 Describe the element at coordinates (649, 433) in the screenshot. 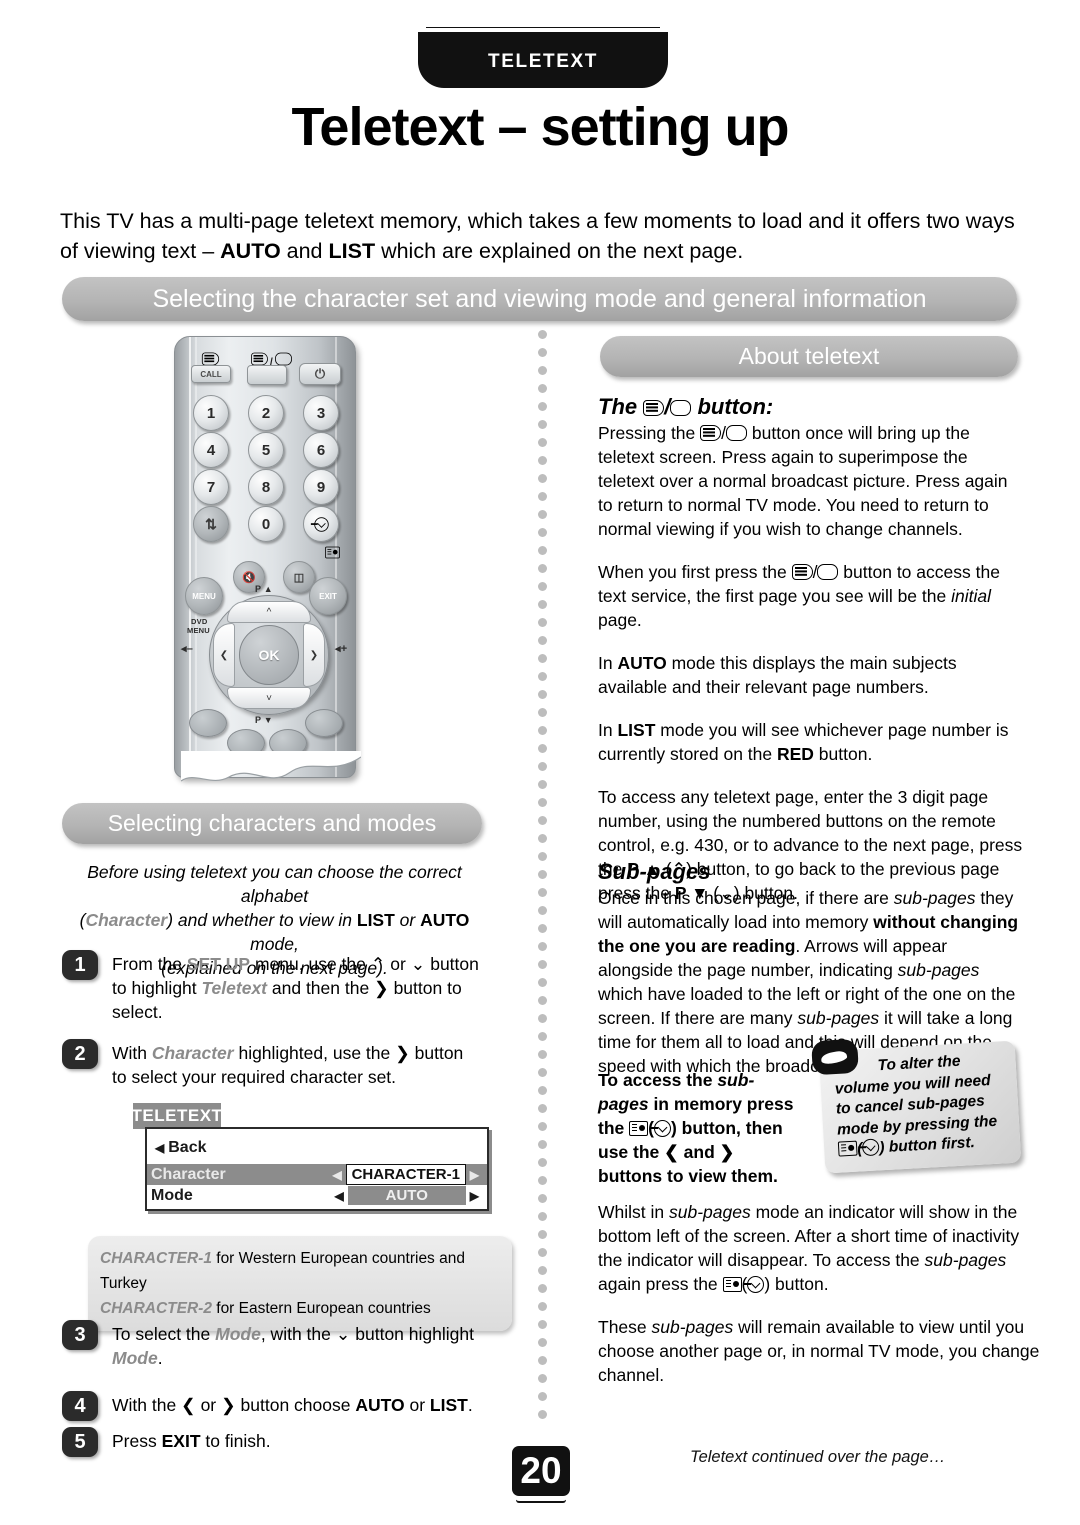

I see `about-p1-a: Pressing the` at that location.